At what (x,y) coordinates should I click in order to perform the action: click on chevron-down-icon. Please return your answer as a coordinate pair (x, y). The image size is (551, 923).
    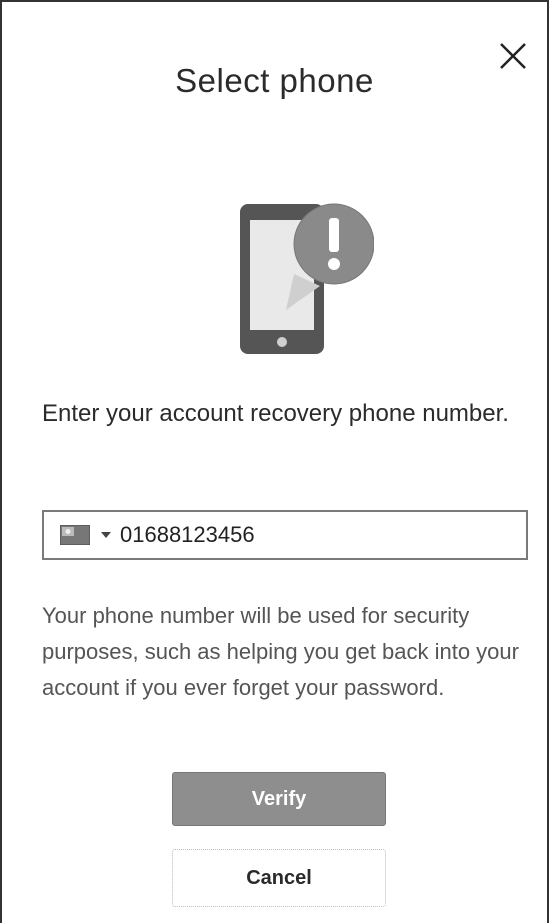
    Looking at the image, I should click on (106, 535).